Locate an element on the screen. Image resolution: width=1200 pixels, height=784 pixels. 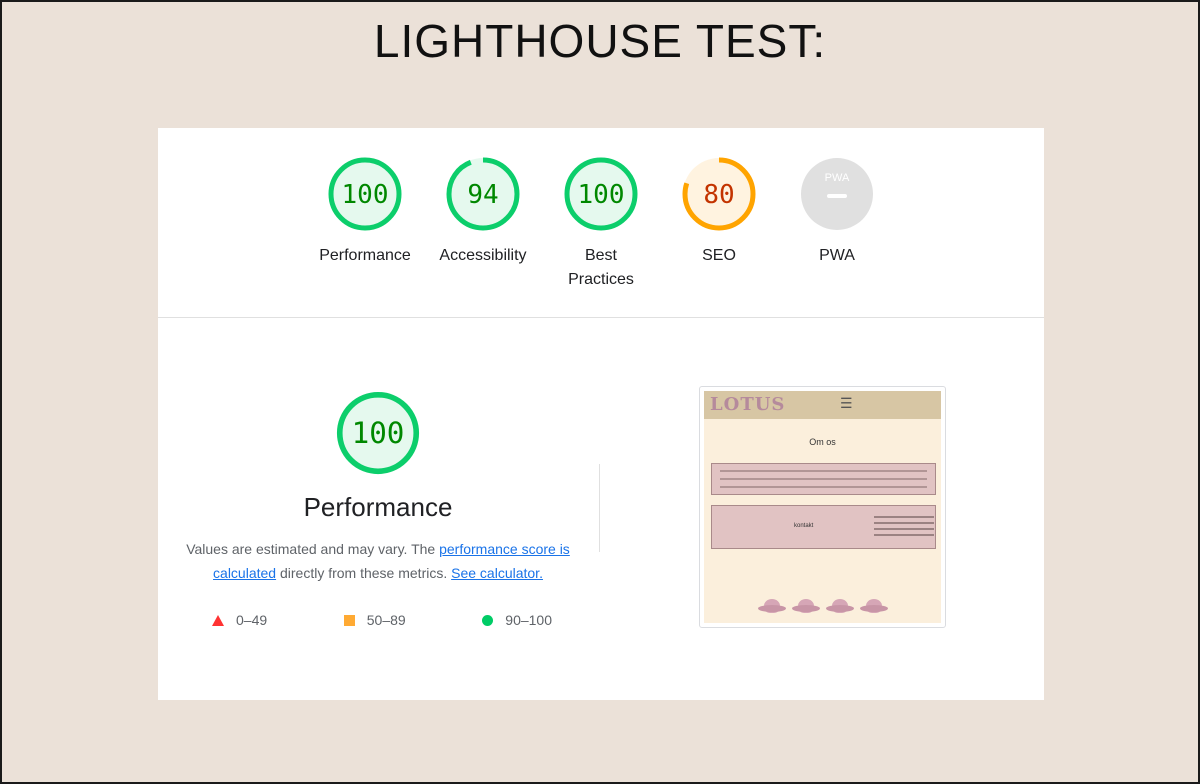
thumbnail-contact-list is located at coordinates (904, 524).